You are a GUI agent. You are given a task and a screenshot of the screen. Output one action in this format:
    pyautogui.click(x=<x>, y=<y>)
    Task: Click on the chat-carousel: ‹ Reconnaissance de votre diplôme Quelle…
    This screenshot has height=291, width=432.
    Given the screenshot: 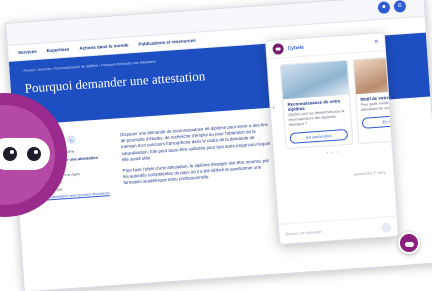 What is the action you would take?
    pyautogui.click(x=333, y=100)
    